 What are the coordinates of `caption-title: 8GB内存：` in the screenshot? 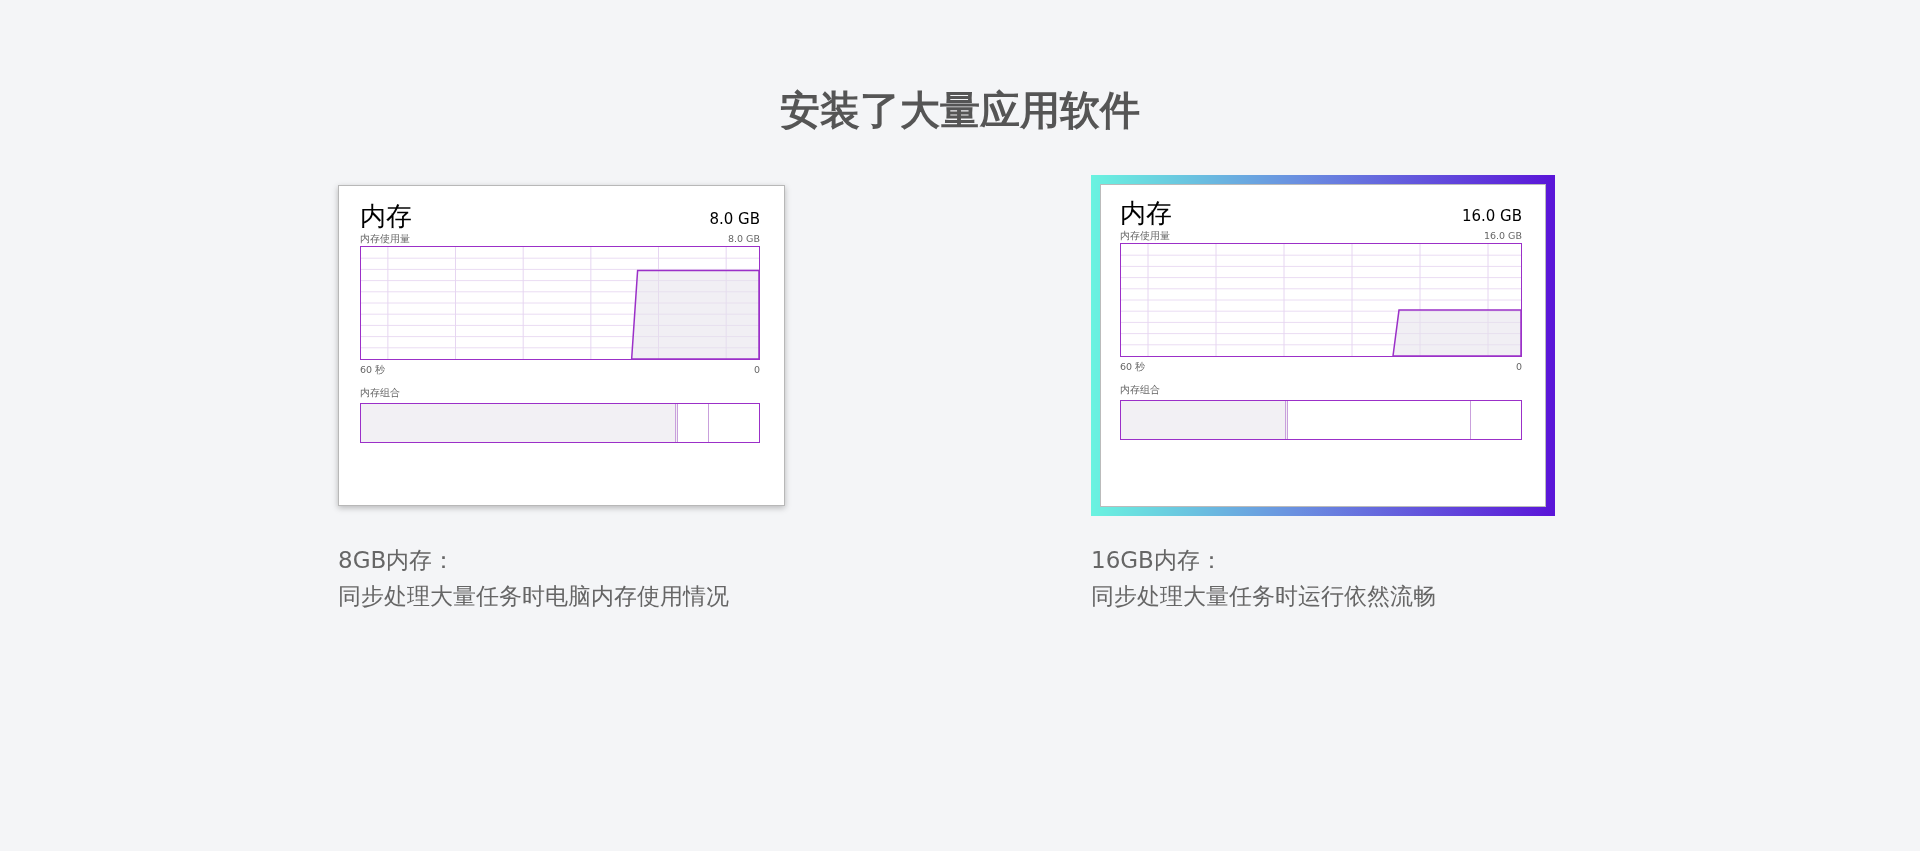 It's located at (397, 560).